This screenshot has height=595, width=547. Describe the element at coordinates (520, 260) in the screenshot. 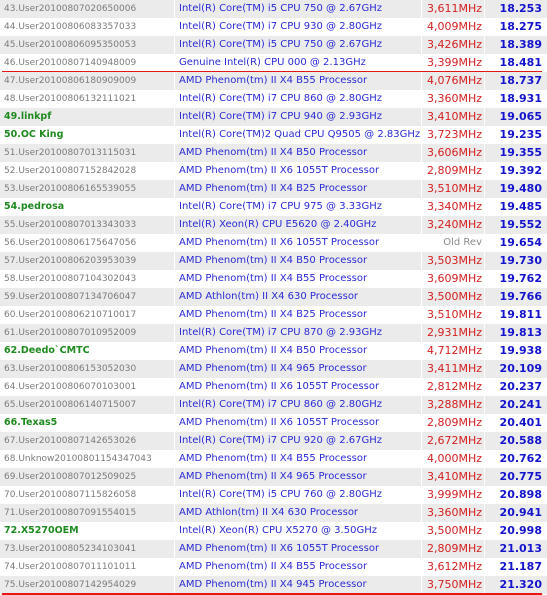

I see `benchmark-time-cell: 19.730` at that location.